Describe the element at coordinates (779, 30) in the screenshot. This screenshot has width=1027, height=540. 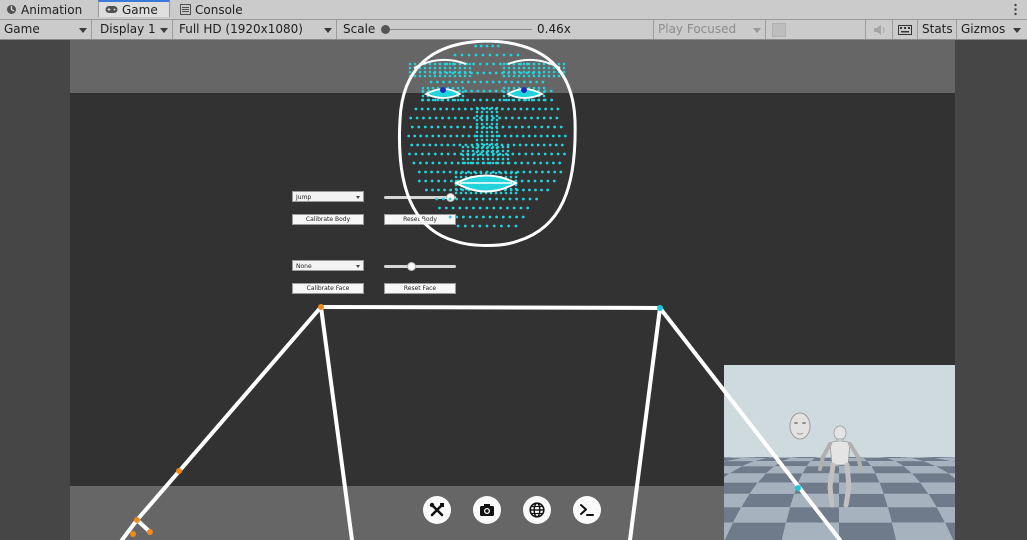
I see `frame-debugger-icon` at that location.